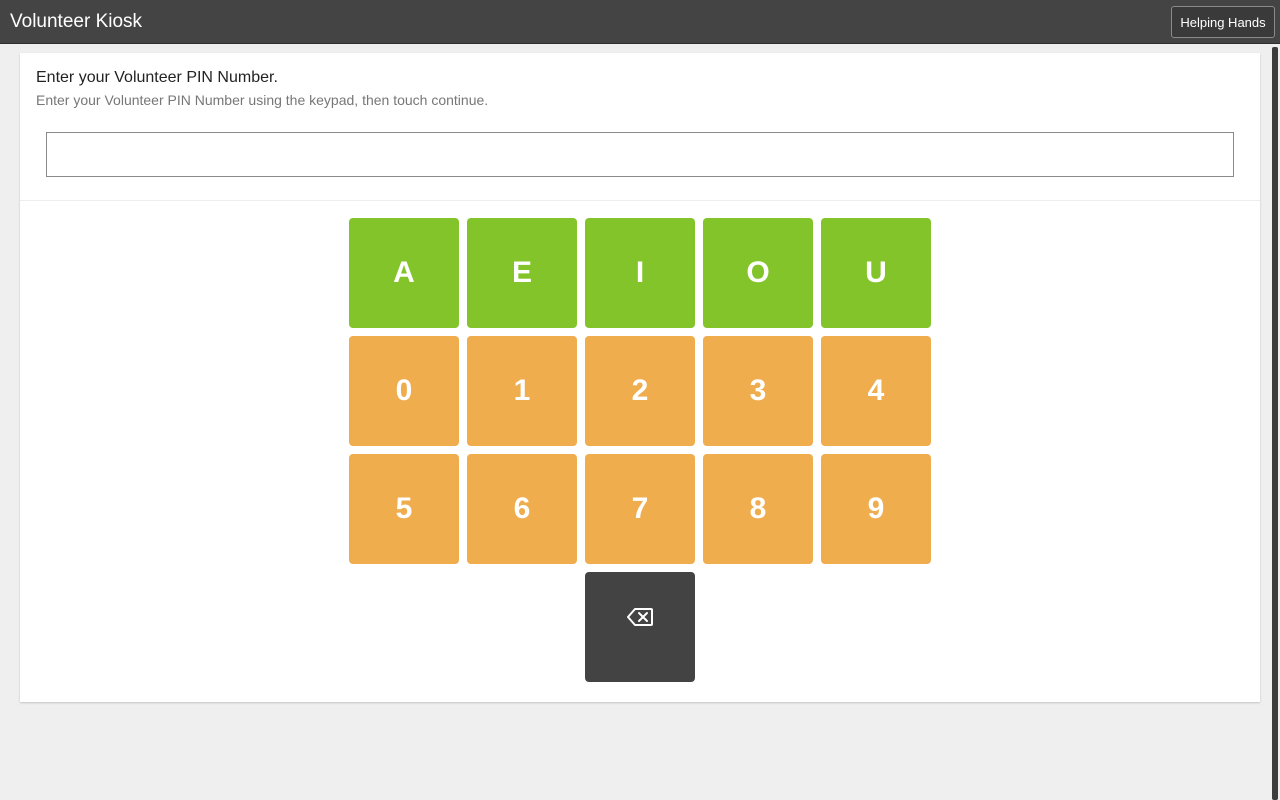 The width and height of the screenshot is (1280, 800). I want to click on top-bar: Volunteer Kiosk Helping Hands, so click(640, 22).